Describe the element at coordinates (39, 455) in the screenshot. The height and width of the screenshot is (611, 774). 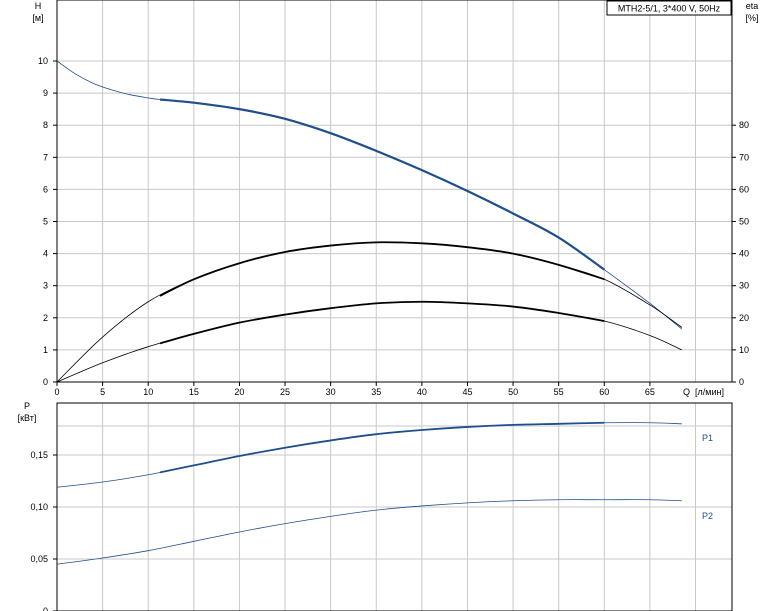
I see `power-tick-label: 0,15` at that location.